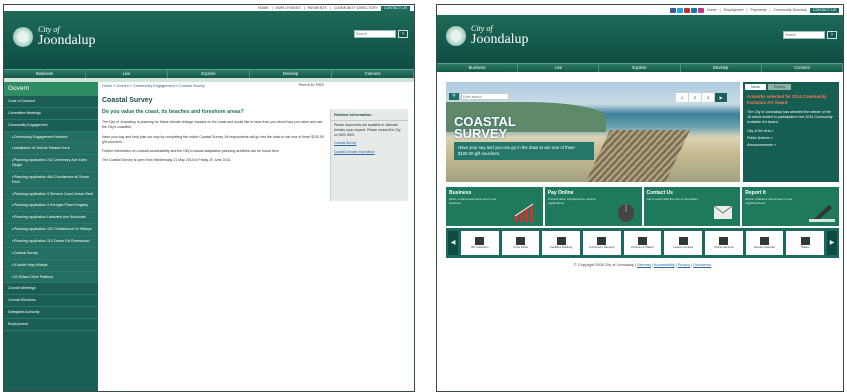 Image resolution: width=847 pixels, height=392 pixels. I want to click on quick-link: Leisure Centres, so click(683, 243).